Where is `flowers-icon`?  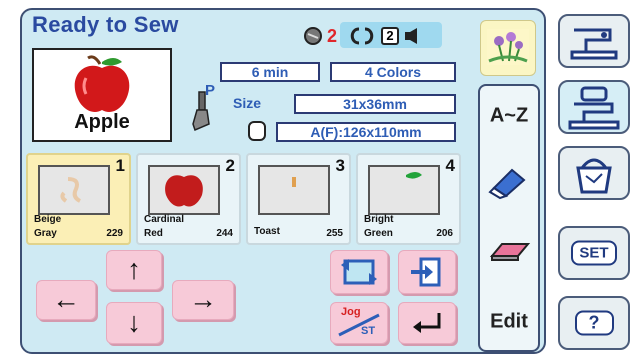
flowers-icon is located at coordinates (508, 47).